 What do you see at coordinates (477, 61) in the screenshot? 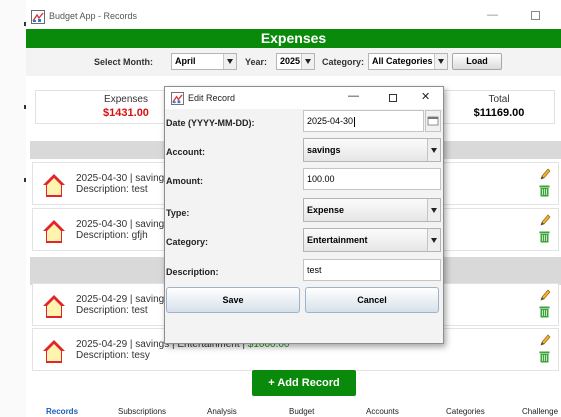
I see `load-button: Load` at bounding box center [477, 61].